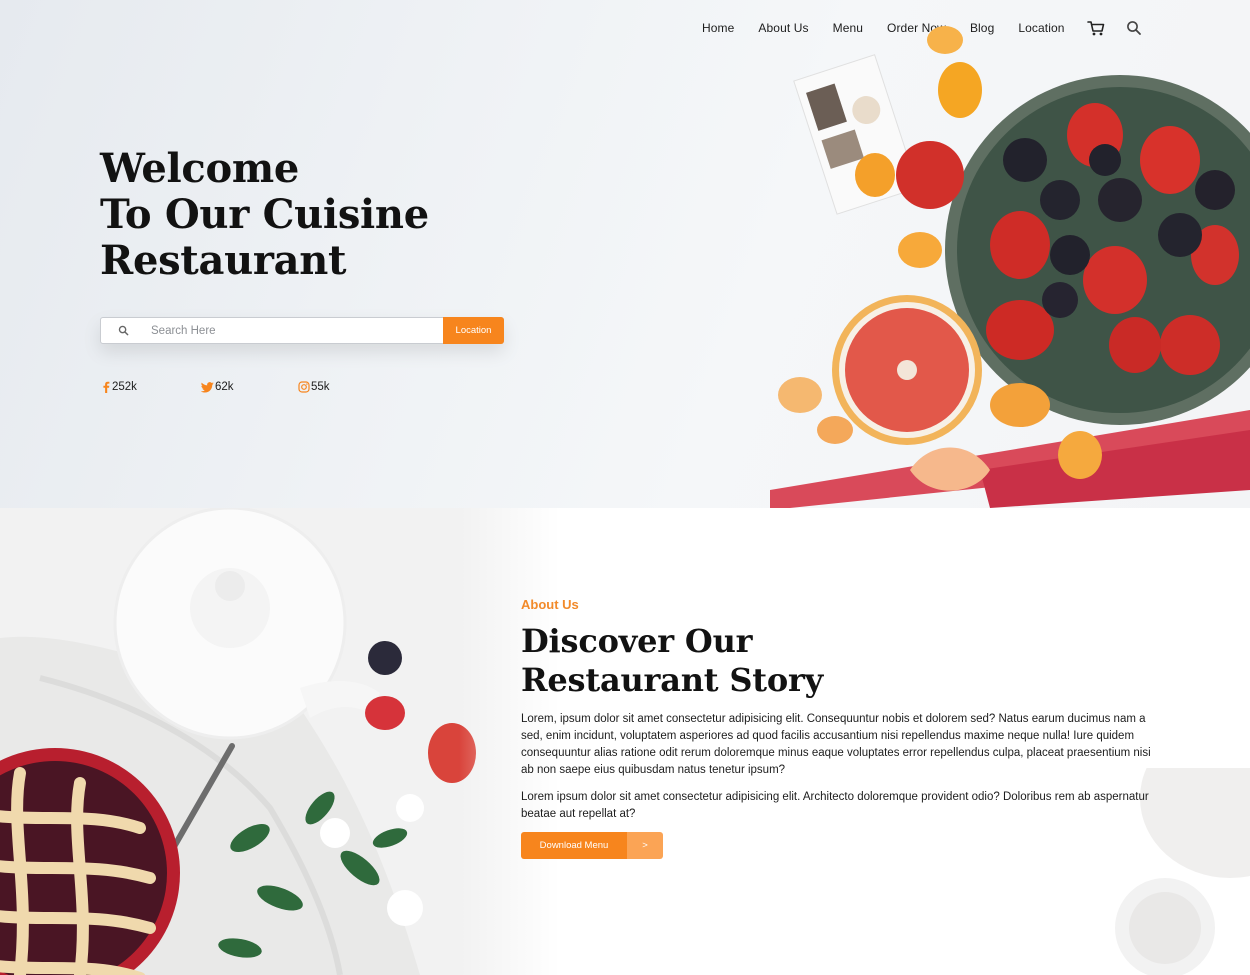 Image resolution: width=1250 pixels, height=975 pixels. I want to click on about-title: Discover Our Restaurant Story, so click(771, 661).